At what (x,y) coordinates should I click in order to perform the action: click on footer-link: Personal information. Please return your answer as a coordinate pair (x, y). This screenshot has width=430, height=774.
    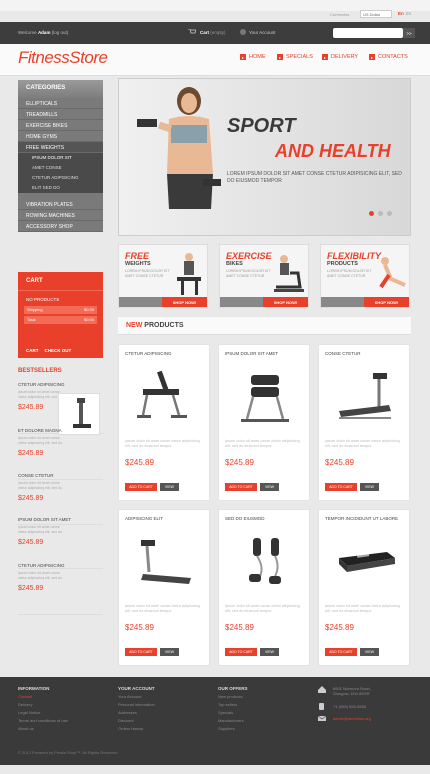
    Looking at the image, I should click on (136, 704).